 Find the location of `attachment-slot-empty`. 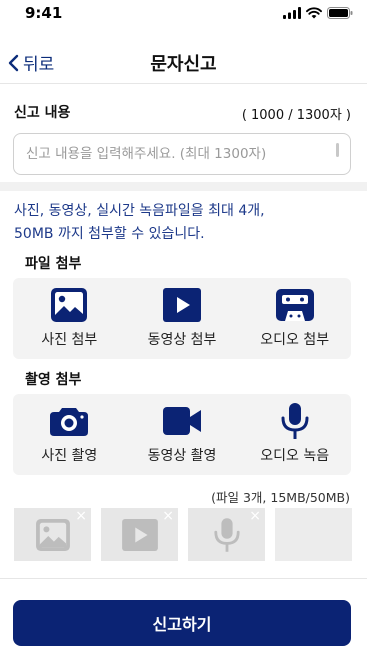

attachment-slot-empty is located at coordinates (313, 534).